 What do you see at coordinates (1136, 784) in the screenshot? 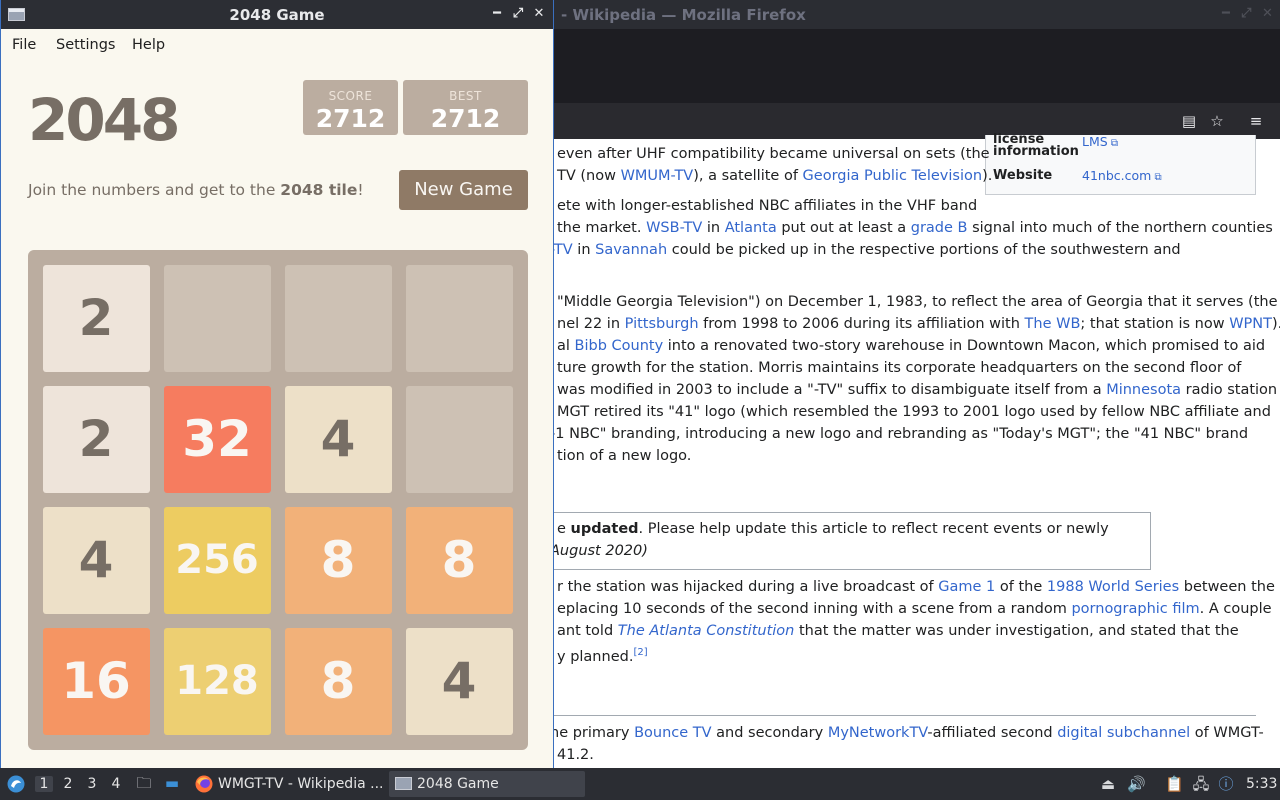
I see `volume-icon: 🔊` at bounding box center [1136, 784].